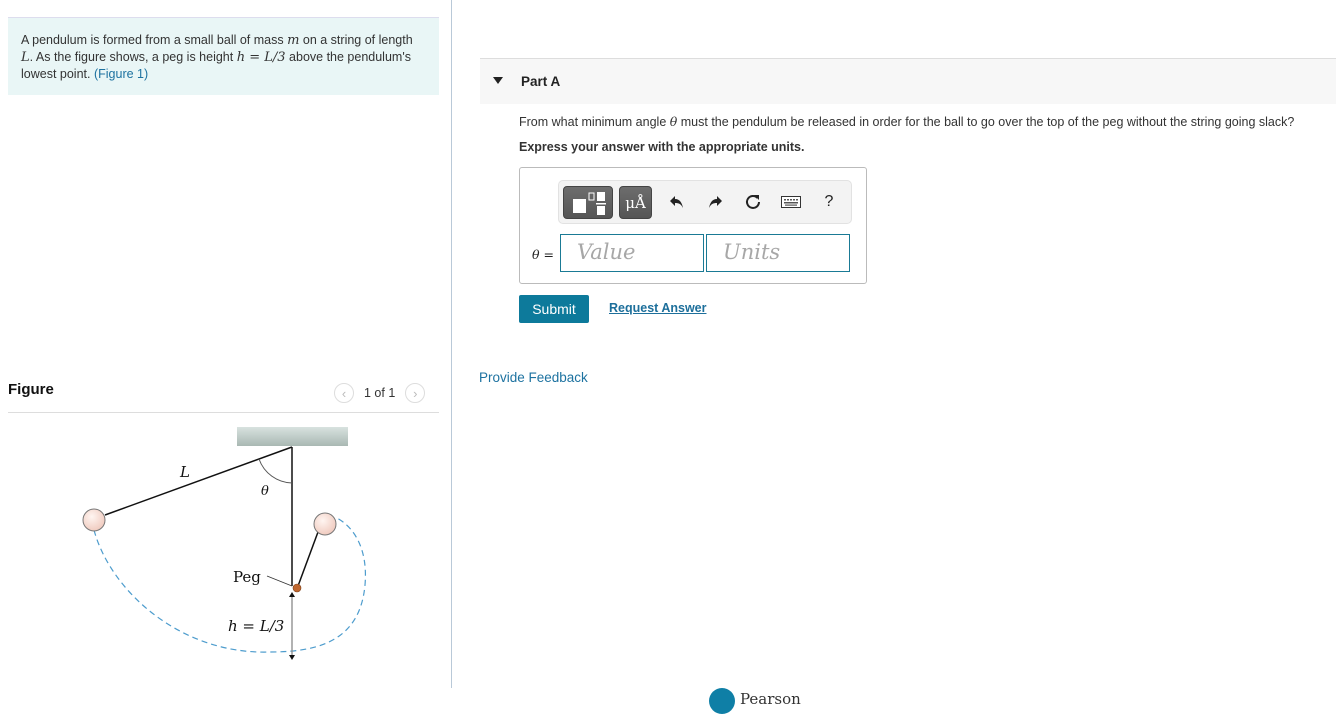 The image size is (1336, 714). I want to click on units-input: Units, so click(778, 253).